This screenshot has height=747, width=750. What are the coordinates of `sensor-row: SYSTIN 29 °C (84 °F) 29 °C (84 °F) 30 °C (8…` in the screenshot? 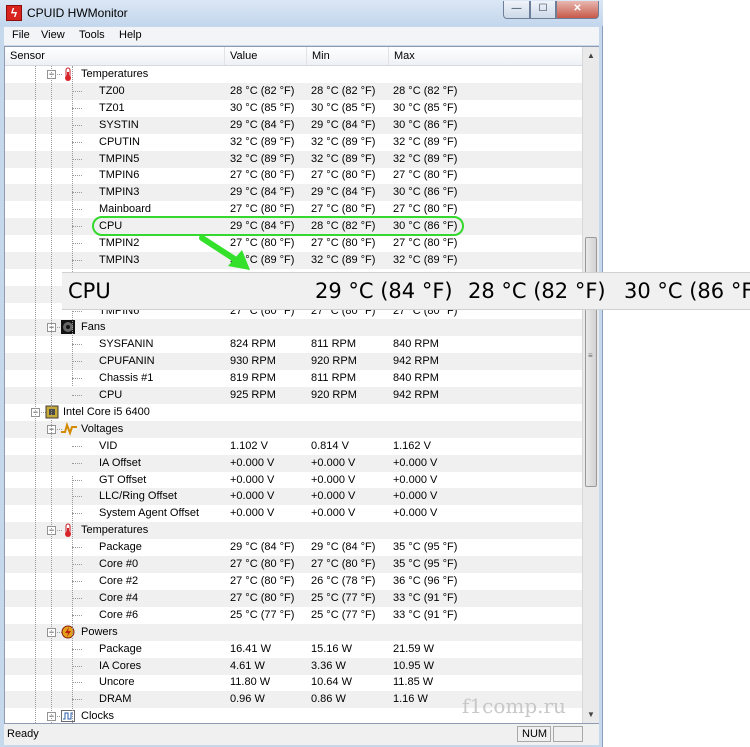 It's located at (293, 125).